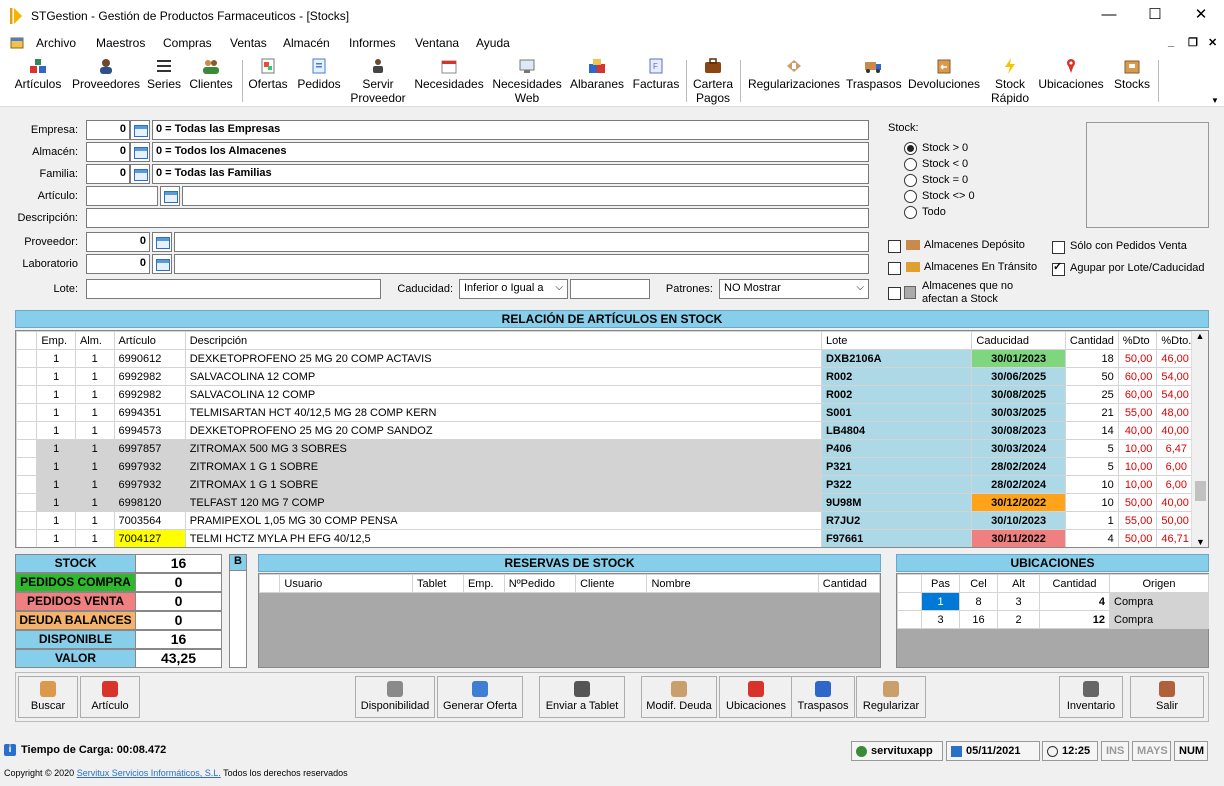 The height and width of the screenshot is (786, 1224). What do you see at coordinates (1201, 16) in the screenshot?
I see `close-button: ✕` at bounding box center [1201, 16].